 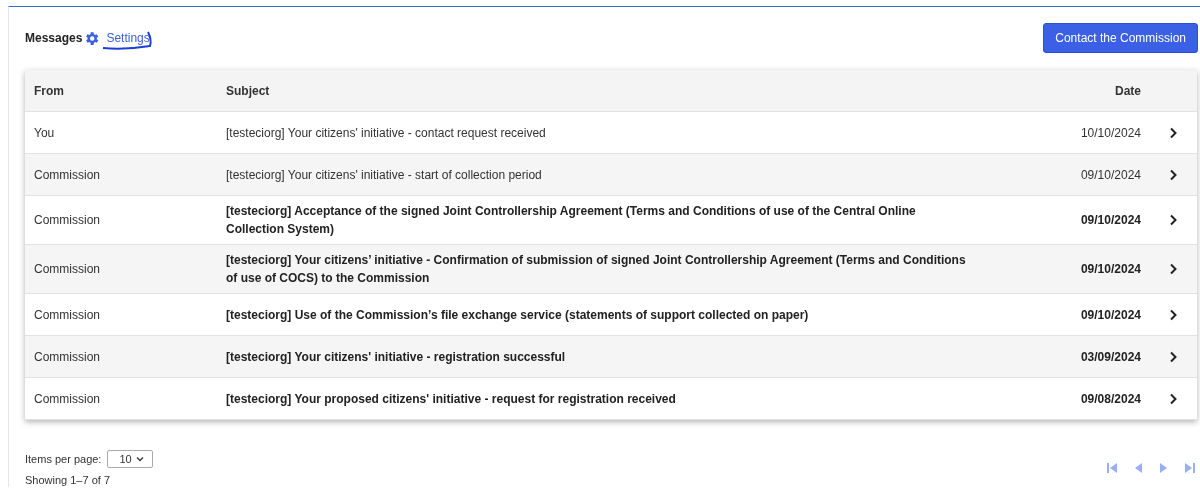 What do you see at coordinates (1120, 38) in the screenshot?
I see `contact-button: Contact the Commission` at bounding box center [1120, 38].